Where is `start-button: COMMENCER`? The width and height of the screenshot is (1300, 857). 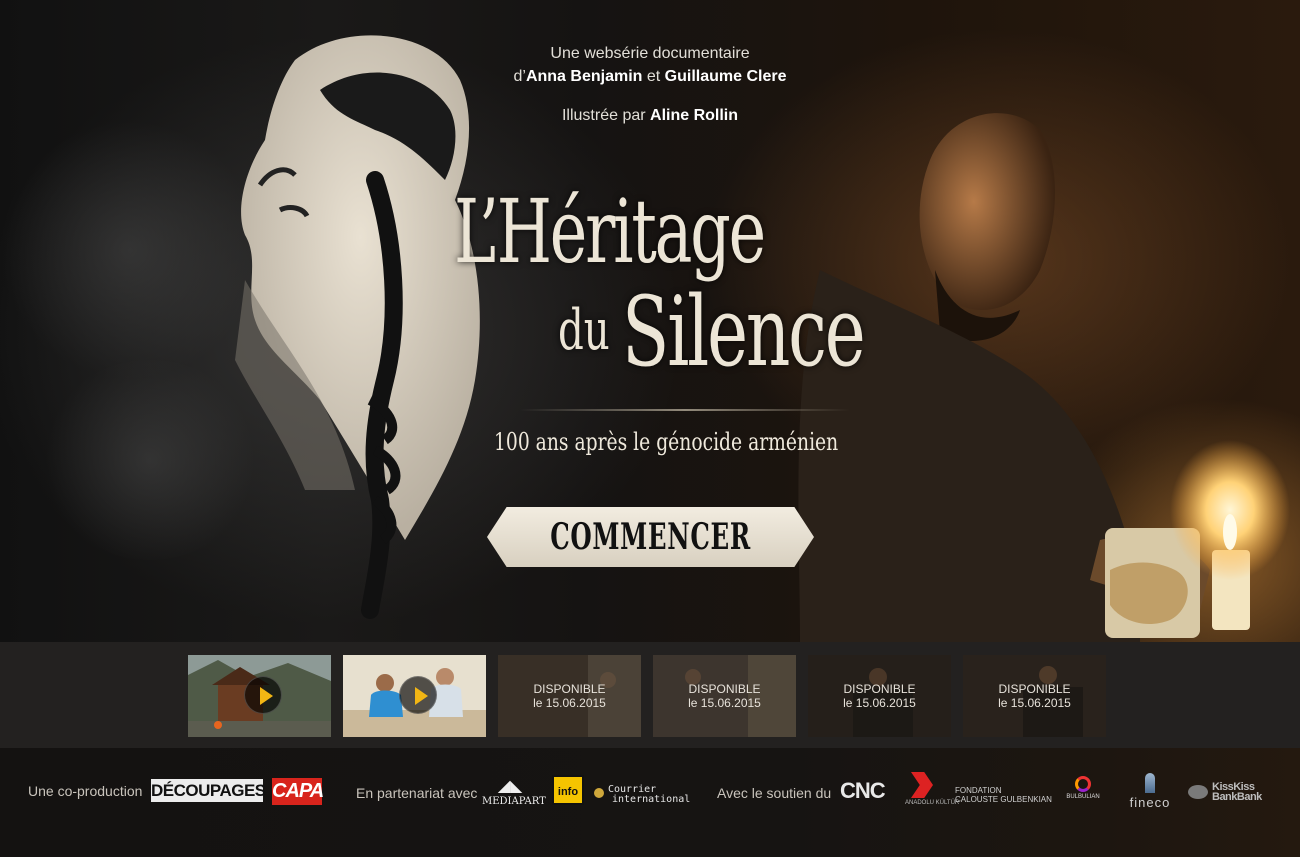 start-button: COMMENCER is located at coordinates (650, 537).